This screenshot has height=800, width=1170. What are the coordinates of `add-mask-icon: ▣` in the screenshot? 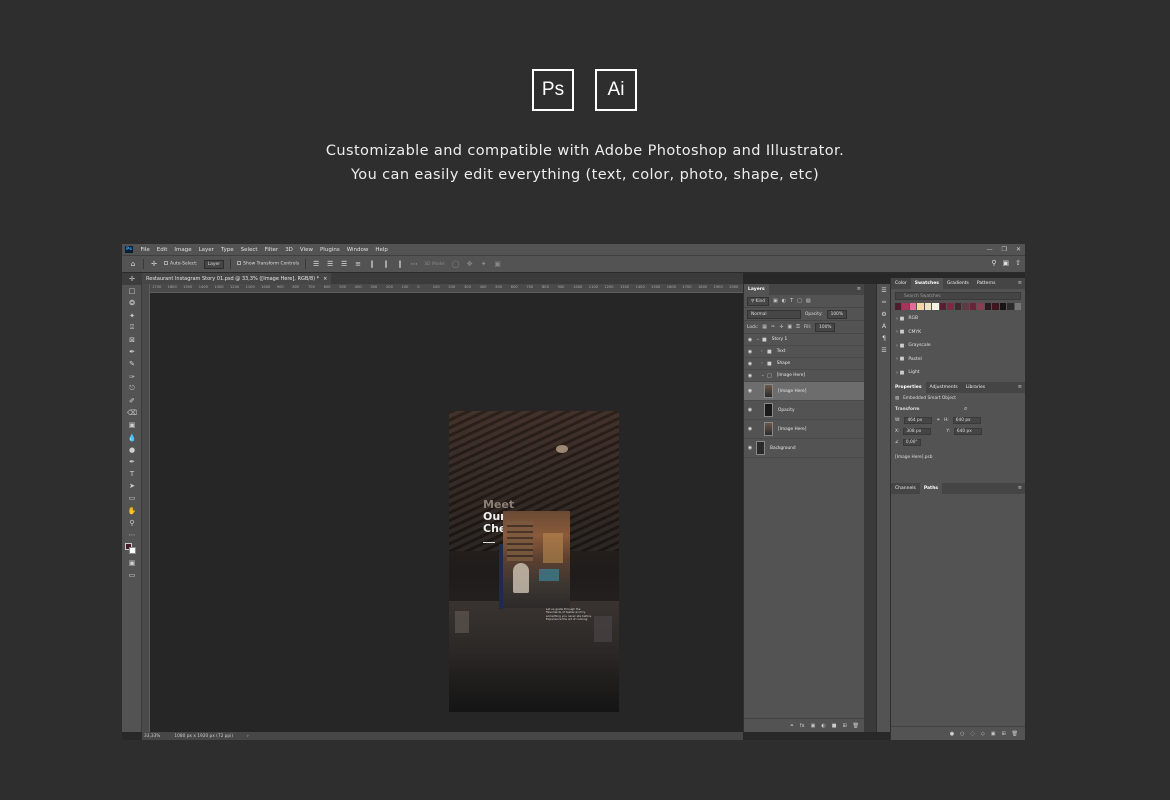 It's located at (993, 734).